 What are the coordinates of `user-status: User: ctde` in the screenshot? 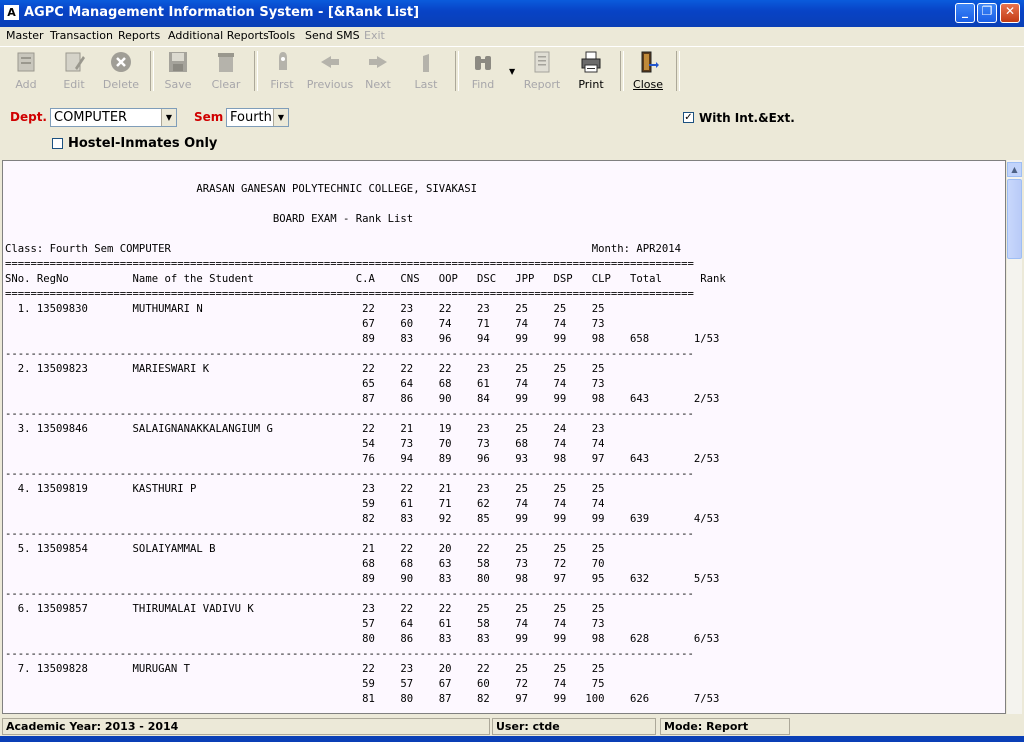 It's located at (574, 726).